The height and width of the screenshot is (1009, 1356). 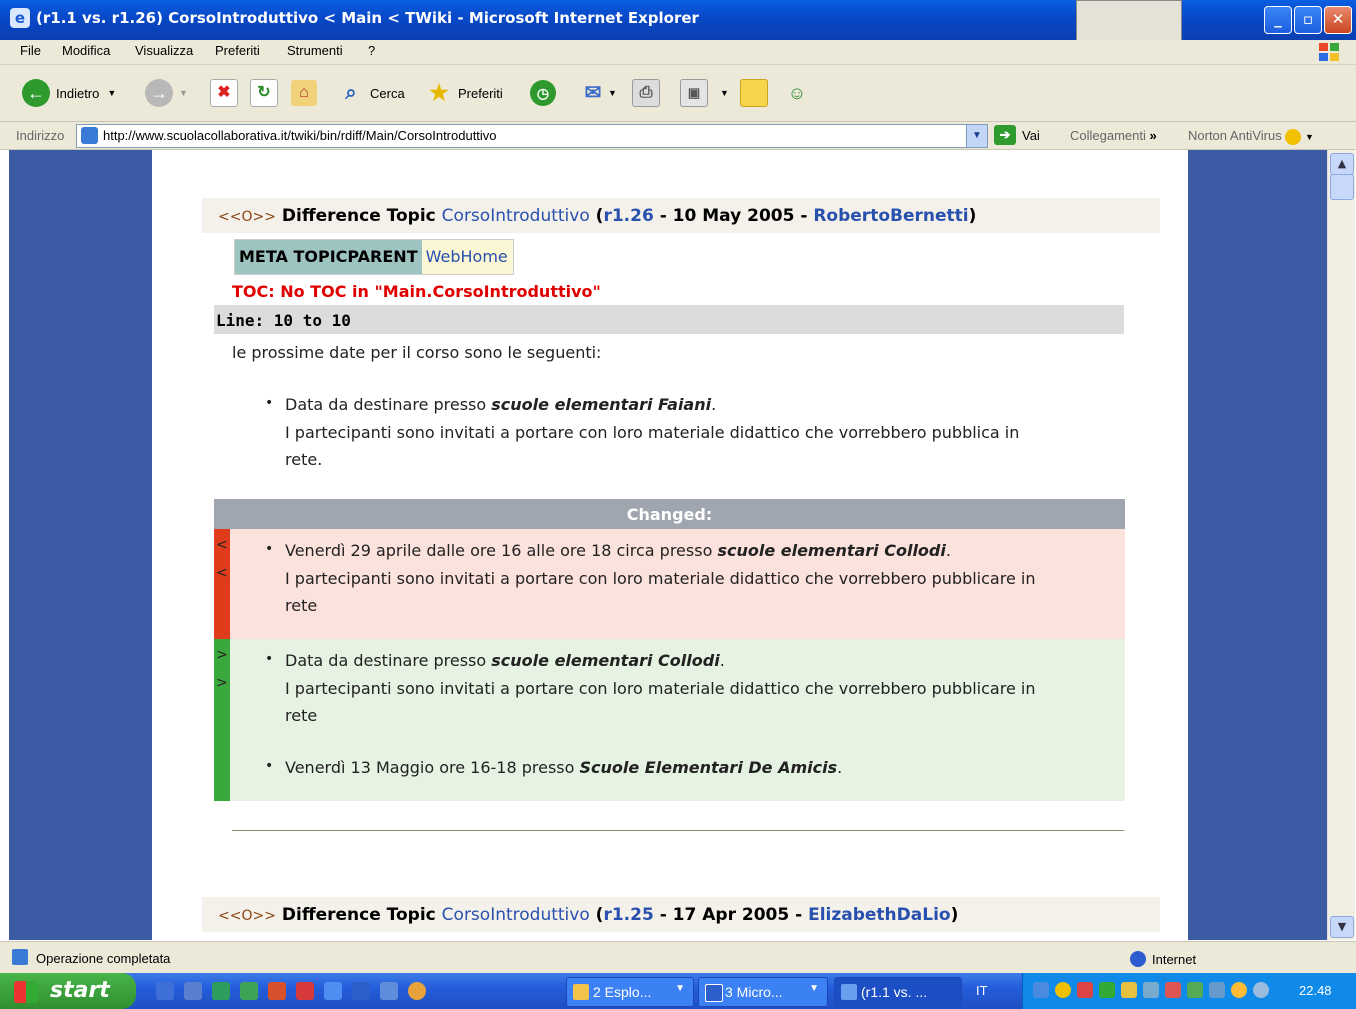 What do you see at coordinates (315, 50) in the screenshot?
I see `menu-strumenti: Strumenti` at bounding box center [315, 50].